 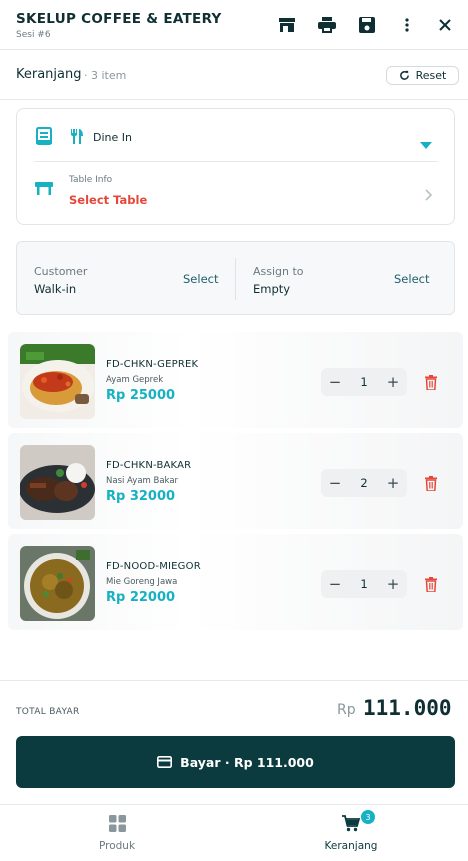 I want to click on assign-to-label: Assign to, so click(x=278, y=271).